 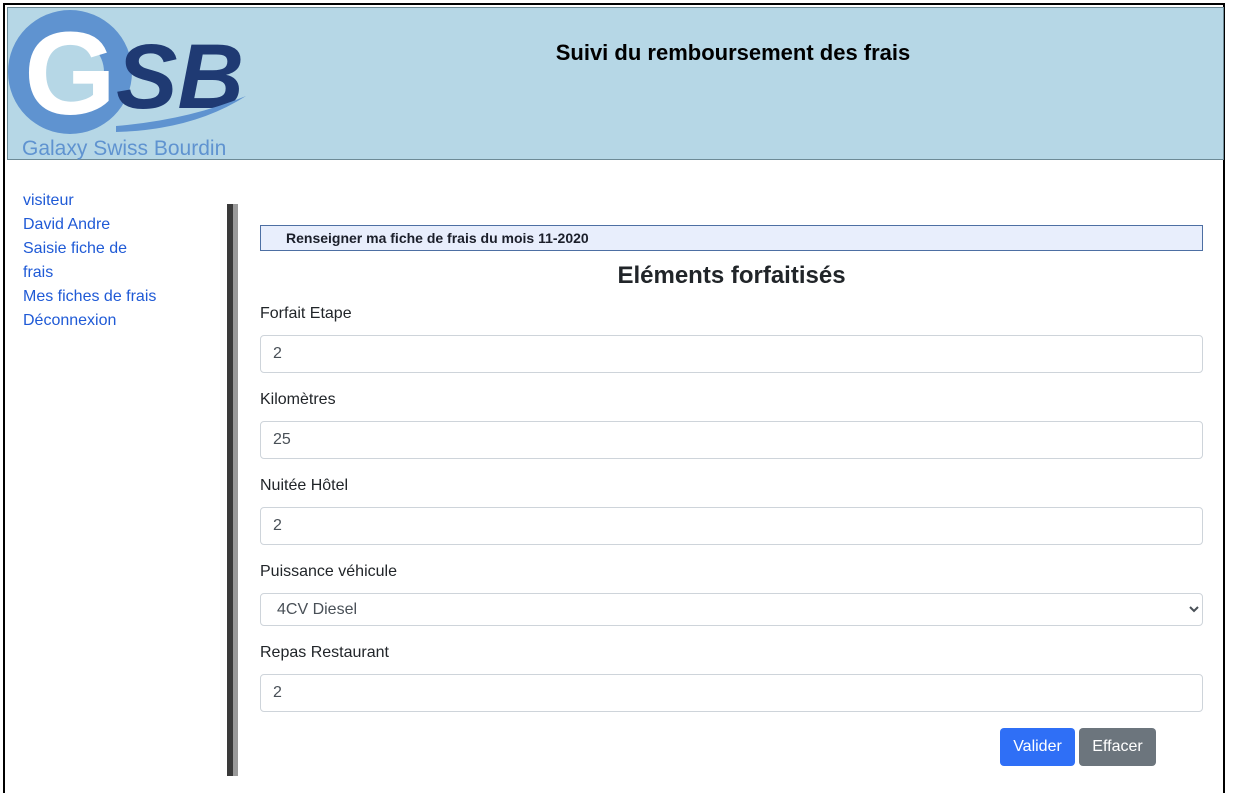 What do you see at coordinates (118, 249) in the screenshot?
I see `sidebar-item-saisie-fiche: Saisie fiche de` at bounding box center [118, 249].